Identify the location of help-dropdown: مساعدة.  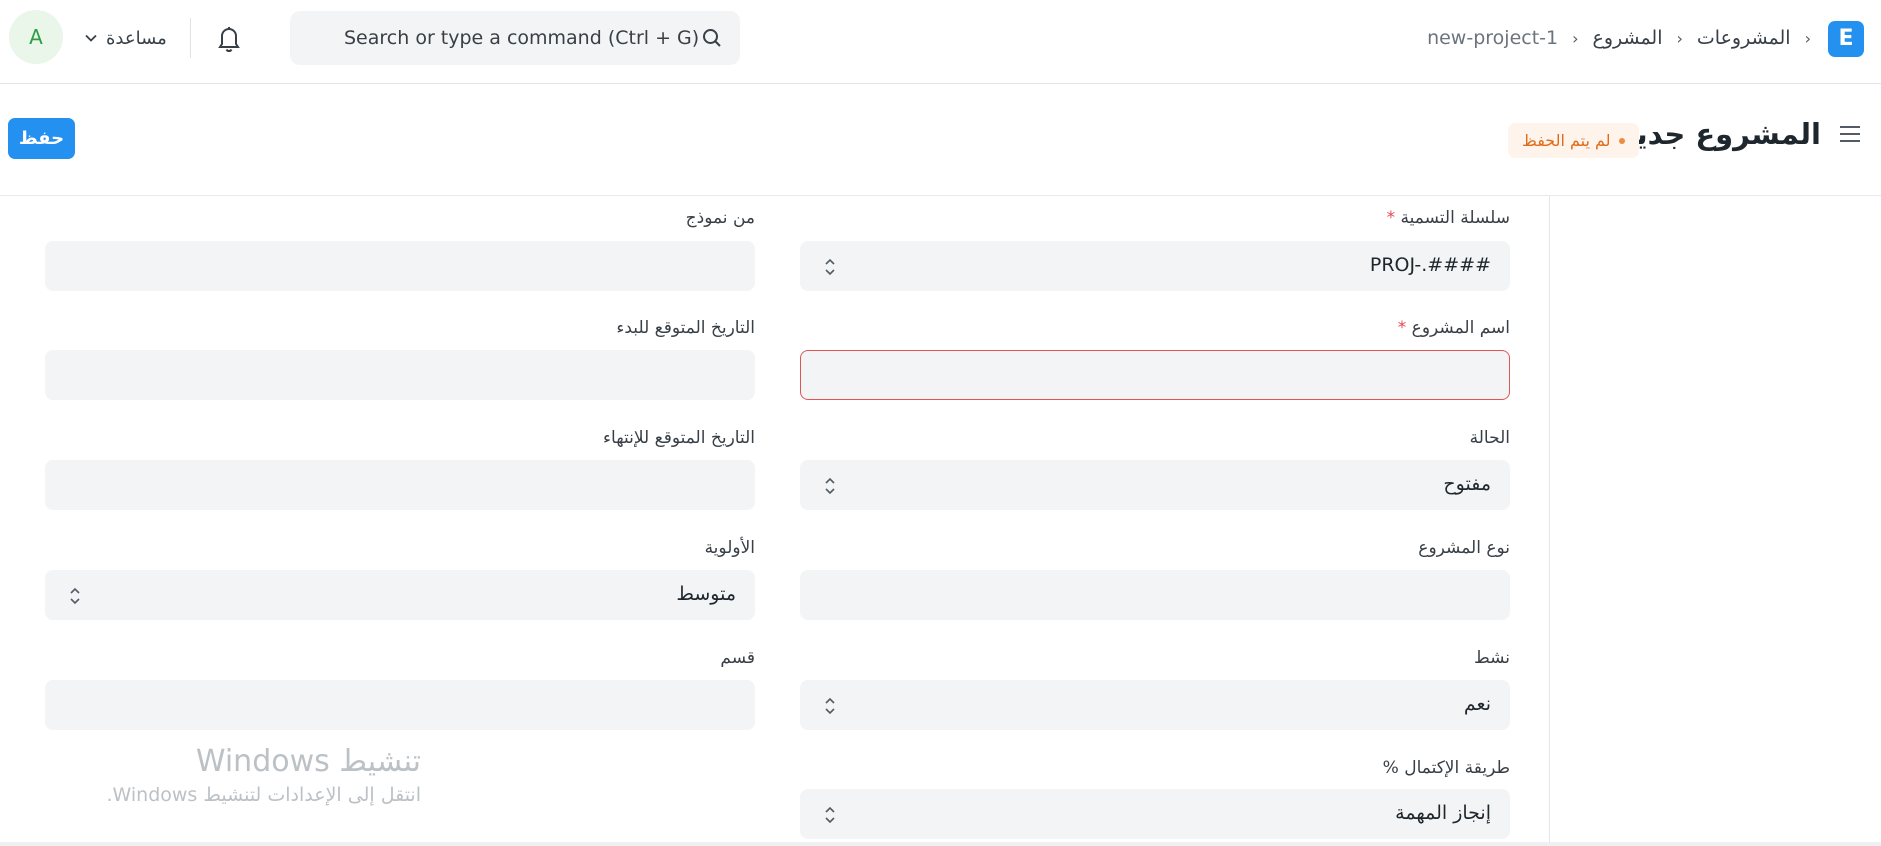
(125, 38).